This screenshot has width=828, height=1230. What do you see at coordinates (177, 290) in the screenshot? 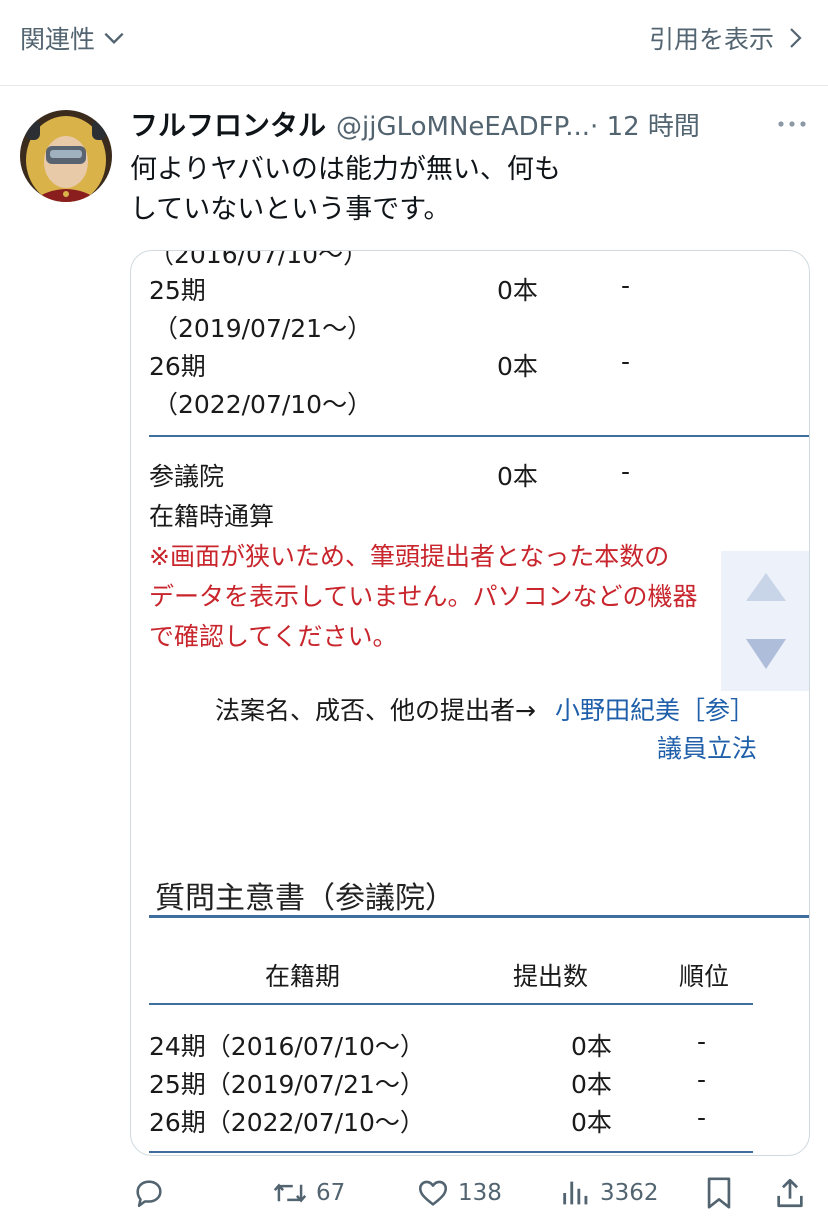
I see `row-period: 25期` at bounding box center [177, 290].